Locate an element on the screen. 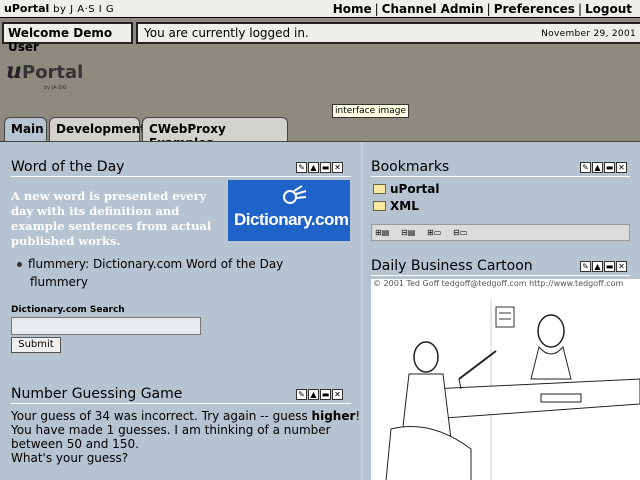 The height and width of the screenshot is (480, 640). tab-main: Main is located at coordinates (25, 129).